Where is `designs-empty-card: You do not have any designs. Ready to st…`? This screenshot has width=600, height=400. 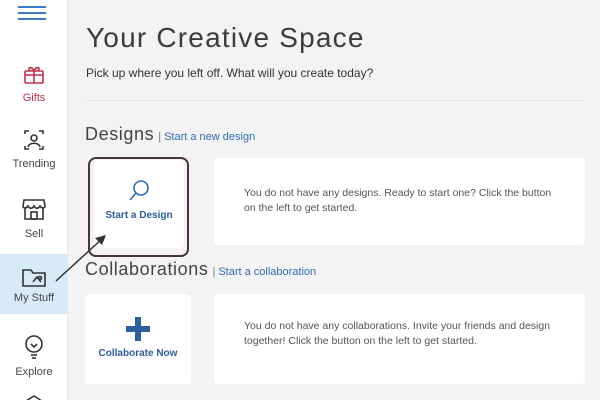 designs-empty-card: You do not have any designs. Ready to st… is located at coordinates (399, 201).